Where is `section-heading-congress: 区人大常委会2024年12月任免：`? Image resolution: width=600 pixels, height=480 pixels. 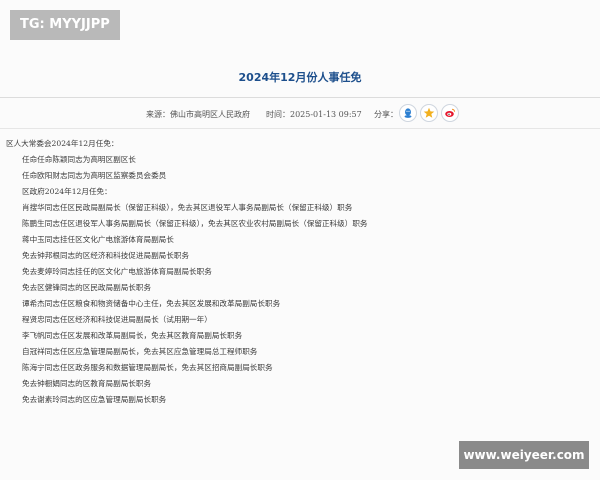 section-heading-congress: 区人大常委会2024年12月任免： is located at coordinates (62, 143).